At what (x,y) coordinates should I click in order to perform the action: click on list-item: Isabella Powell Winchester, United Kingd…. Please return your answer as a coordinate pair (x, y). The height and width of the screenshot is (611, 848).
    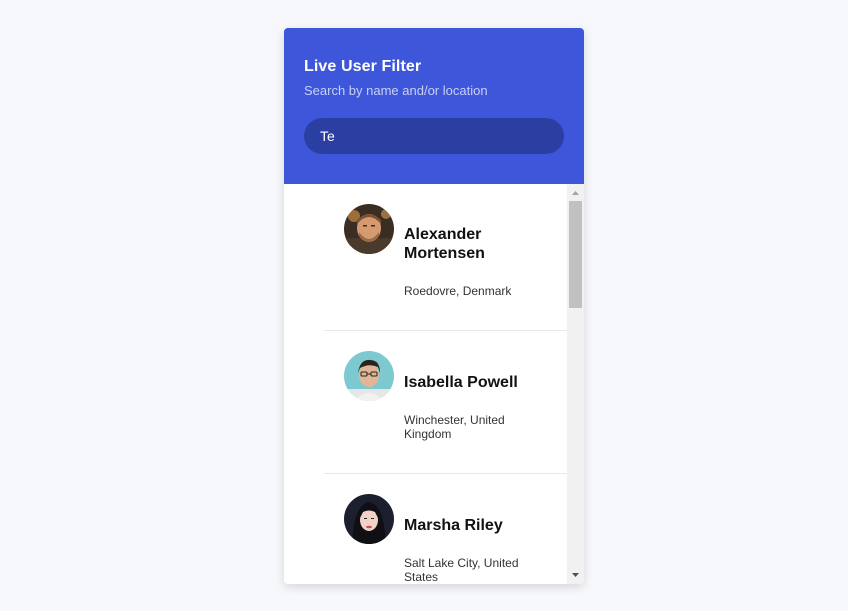
    Looking at the image, I should click on (445, 402).